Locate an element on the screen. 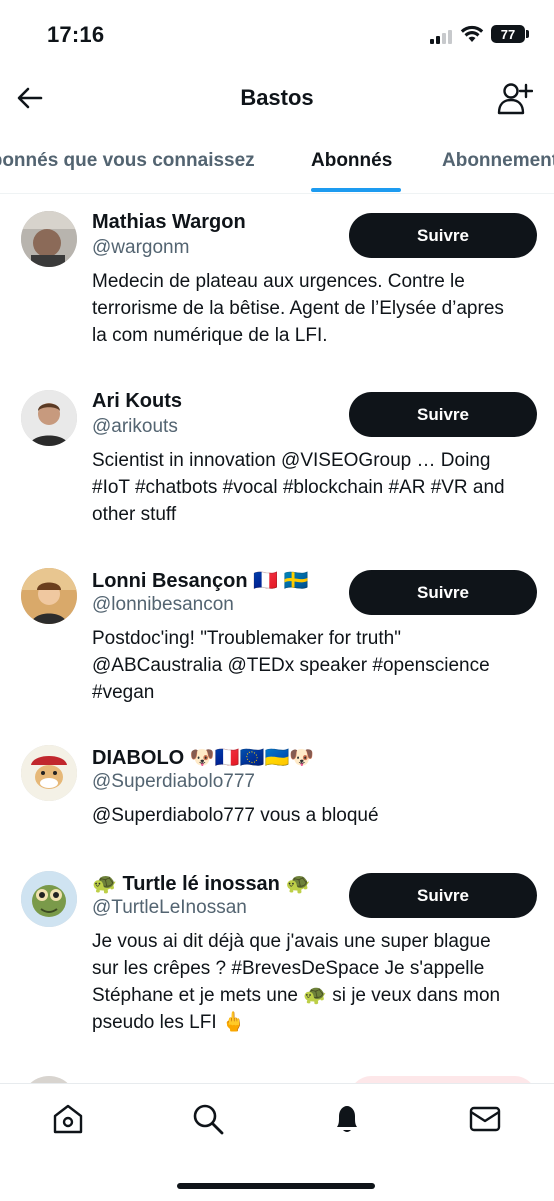 The height and width of the screenshot is (1201, 554). header: Bastos is located at coordinates (277, 100).